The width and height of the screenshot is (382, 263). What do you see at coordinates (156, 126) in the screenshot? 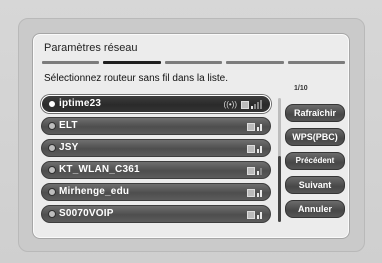
I see `network-row: ELT` at bounding box center [156, 126].